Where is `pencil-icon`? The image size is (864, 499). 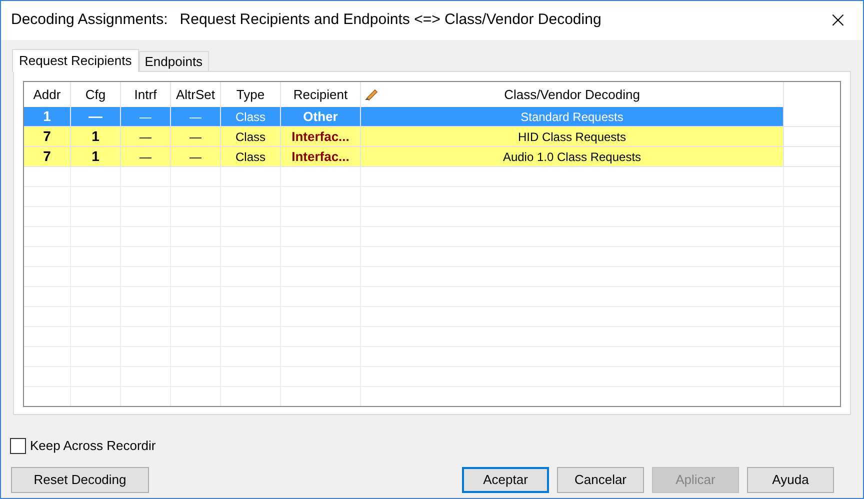 pencil-icon is located at coordinates (371, 94).